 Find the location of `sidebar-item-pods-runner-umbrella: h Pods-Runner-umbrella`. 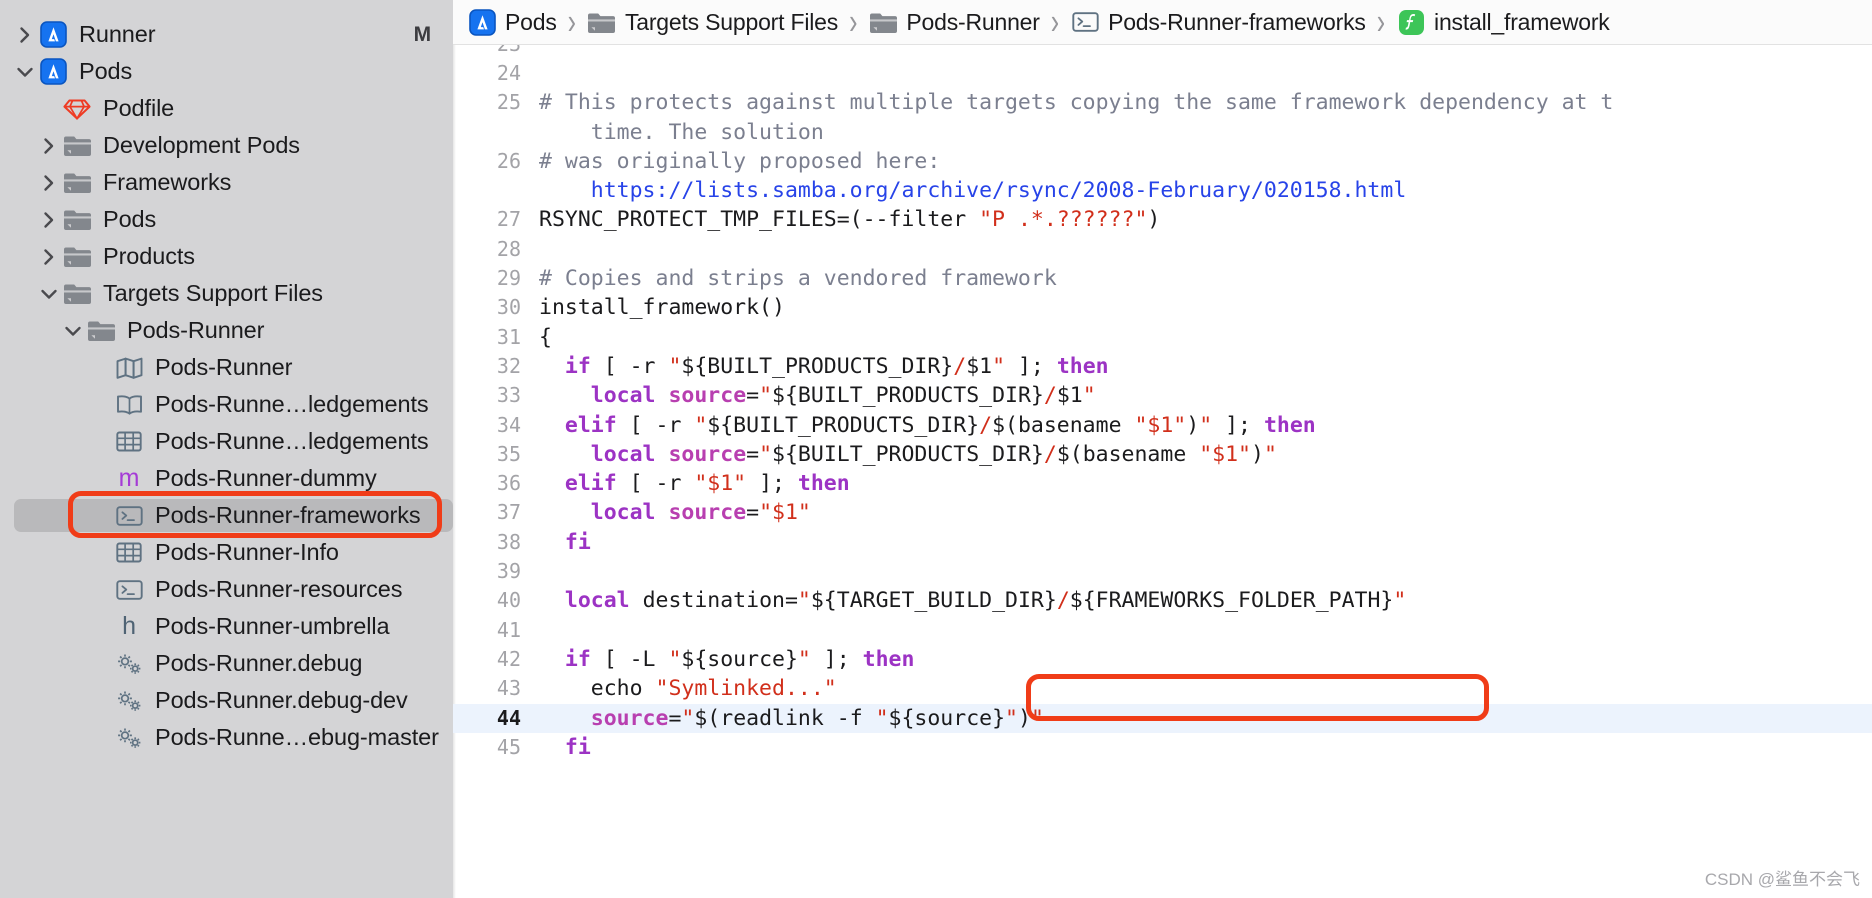

sidebar-item-pods-runner-umbrella: h Pods-Runner-umbrella is located at coordinates (226, 626).